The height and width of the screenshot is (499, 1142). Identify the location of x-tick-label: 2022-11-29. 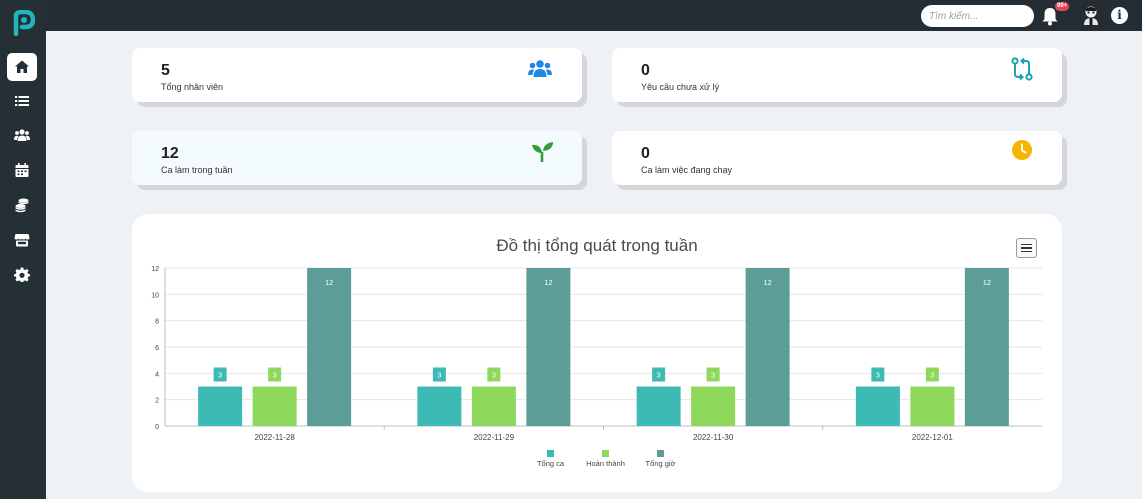
(494, 437).